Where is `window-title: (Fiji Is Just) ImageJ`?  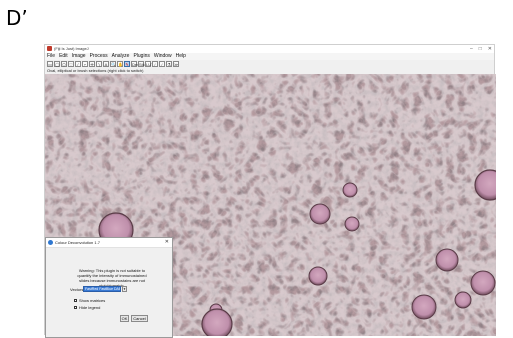
window-title: (Fiji Is Just) ImageJ is located at coordinates (71, 48).